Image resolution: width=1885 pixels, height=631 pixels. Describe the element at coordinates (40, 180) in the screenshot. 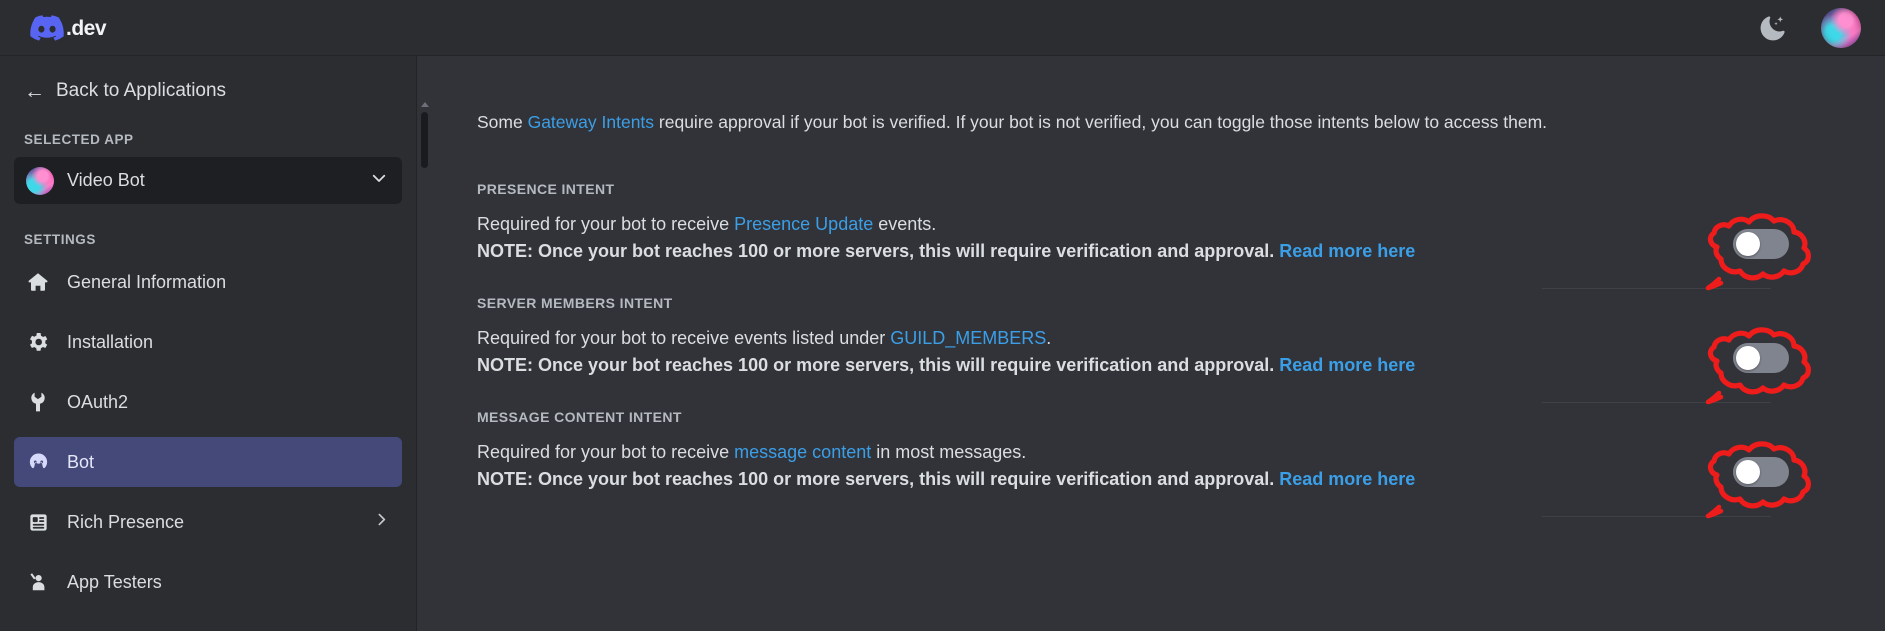

I see `app-avatar-icon` at that location.